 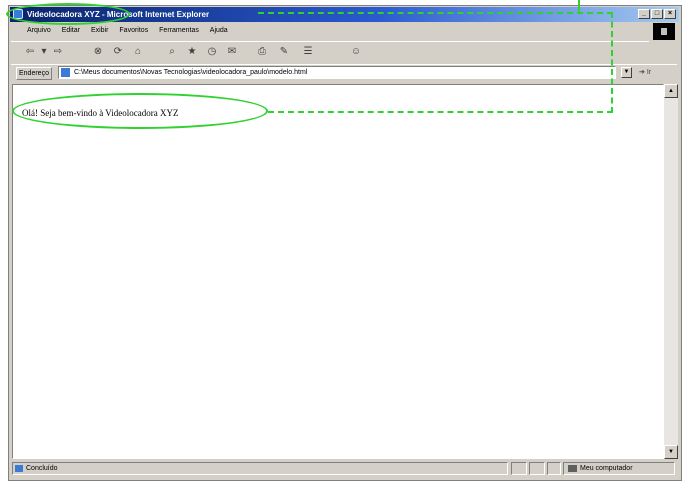 What do you see at coordinates (440, 112) in the screenshot?
I see `text-connector-line` at bounding box center [440, 112].